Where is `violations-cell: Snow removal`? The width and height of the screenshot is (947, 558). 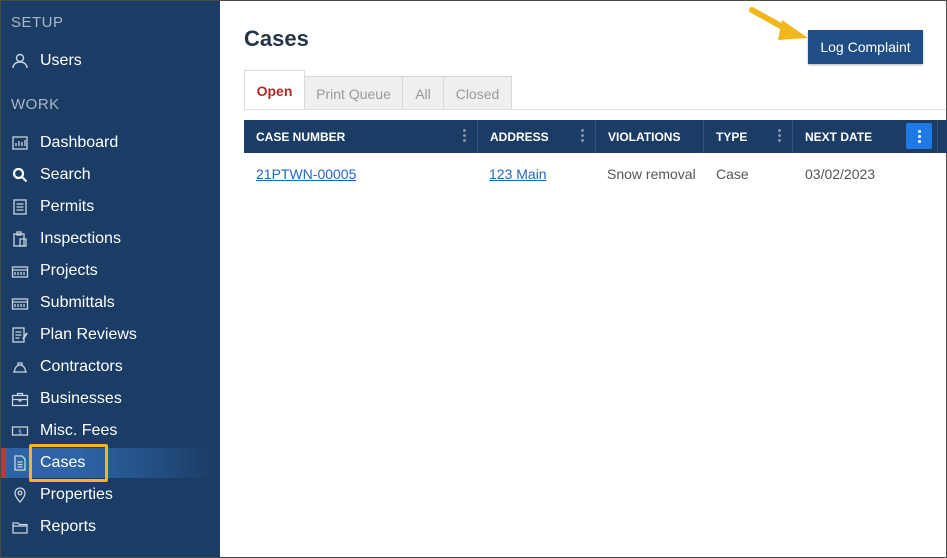
violations-cell: Snow removal is located at coordinates (651, 174).